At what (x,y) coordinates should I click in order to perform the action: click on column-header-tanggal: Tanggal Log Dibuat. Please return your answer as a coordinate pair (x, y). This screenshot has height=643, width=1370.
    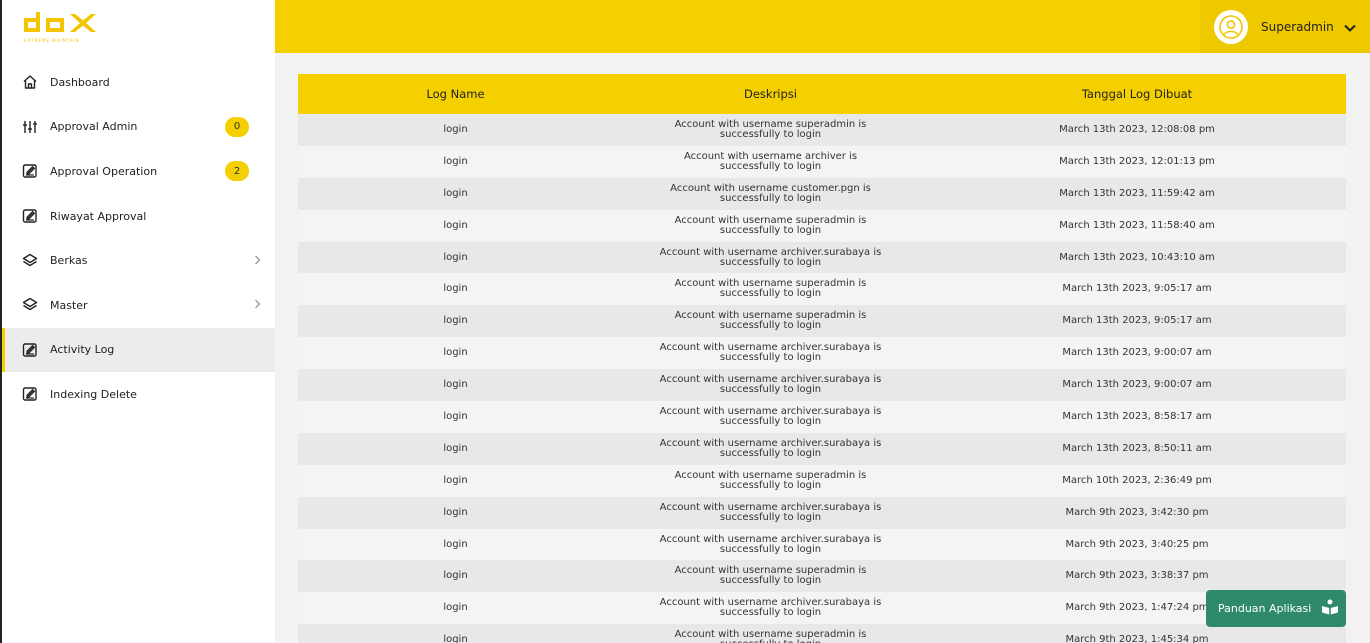
    Looking at the image, I should click on (1137, 94).